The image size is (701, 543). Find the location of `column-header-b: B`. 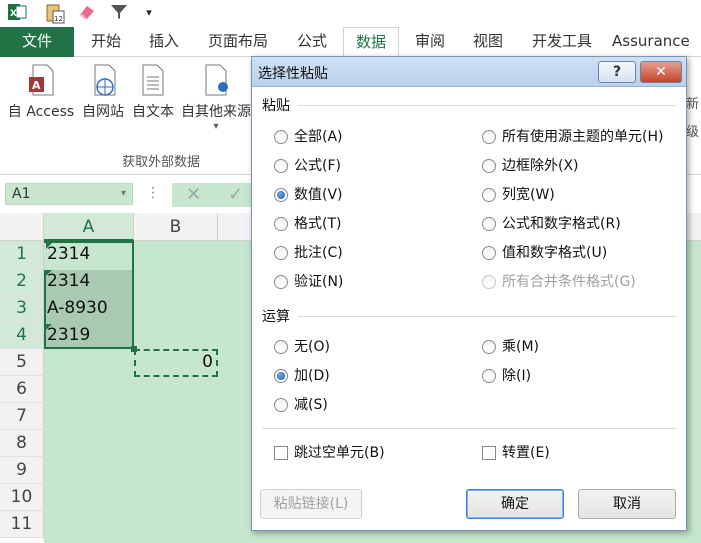

column-header-b: B is located at coordinates (176, 227).